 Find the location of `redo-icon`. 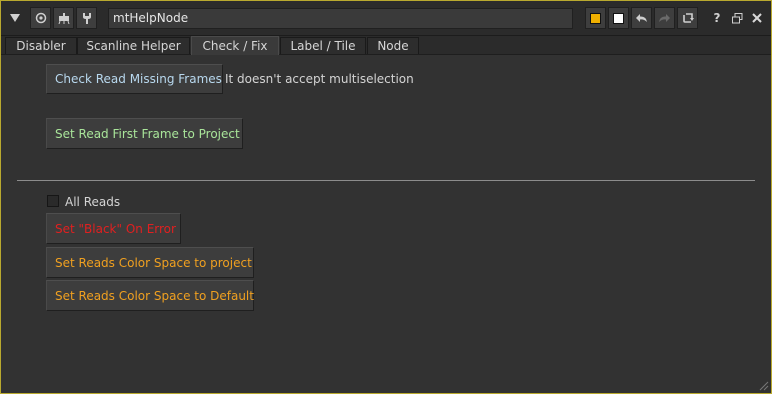

redo-icon is located at coordinates (664, 18).